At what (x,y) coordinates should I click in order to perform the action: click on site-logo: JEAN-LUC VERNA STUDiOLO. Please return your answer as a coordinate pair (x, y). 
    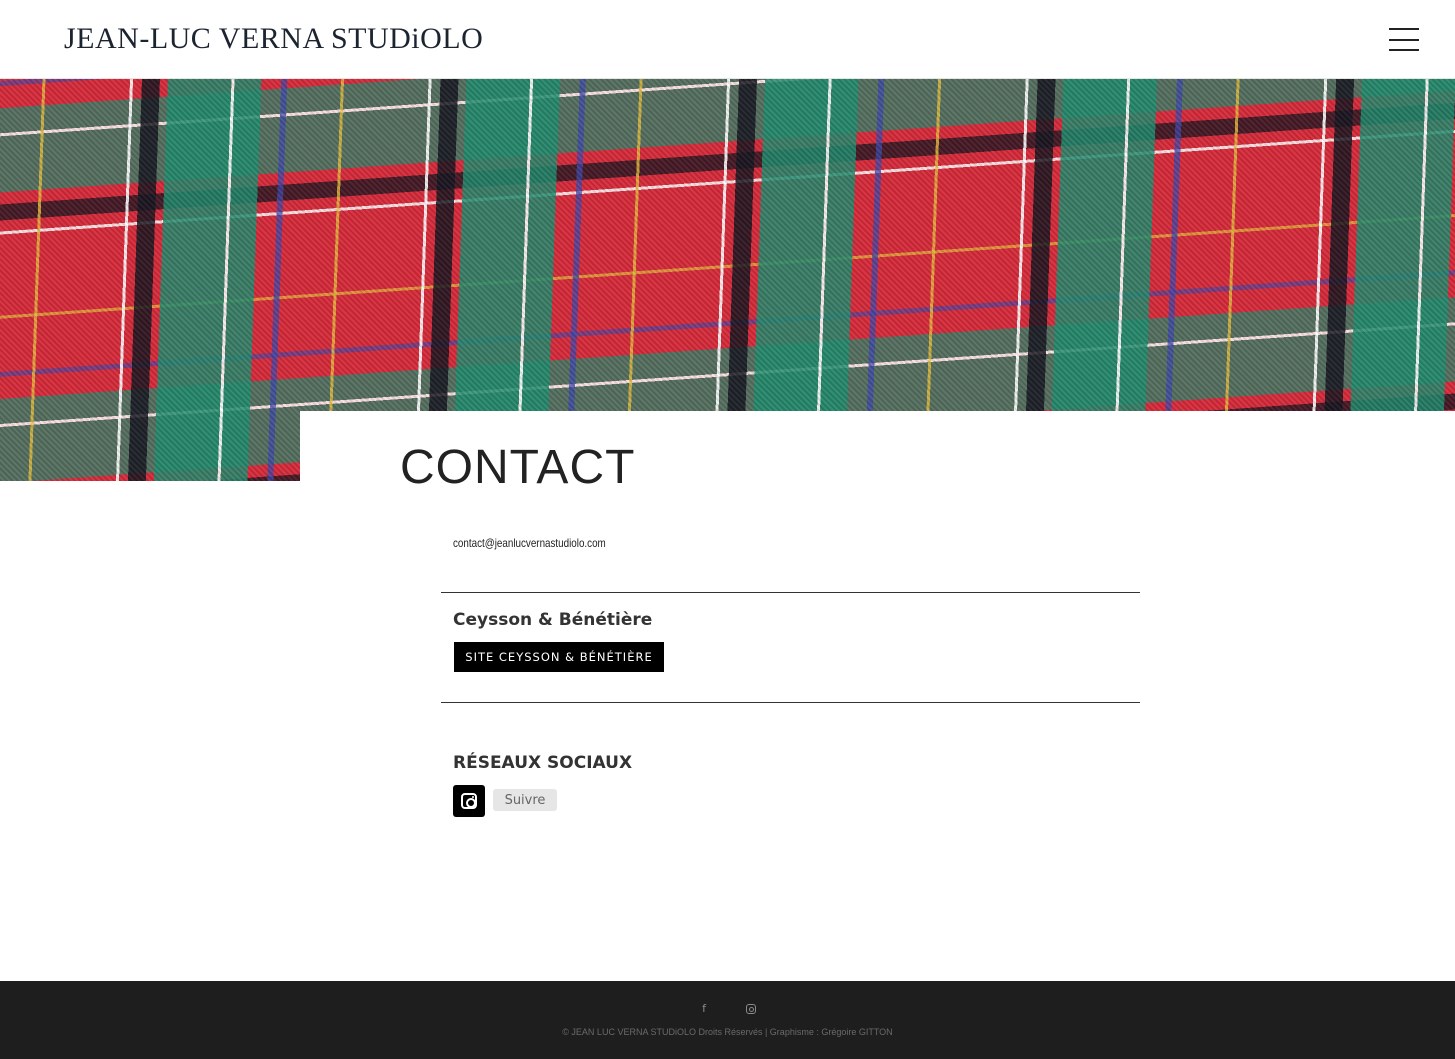
    Looking at the image, I should click on (273, 39).